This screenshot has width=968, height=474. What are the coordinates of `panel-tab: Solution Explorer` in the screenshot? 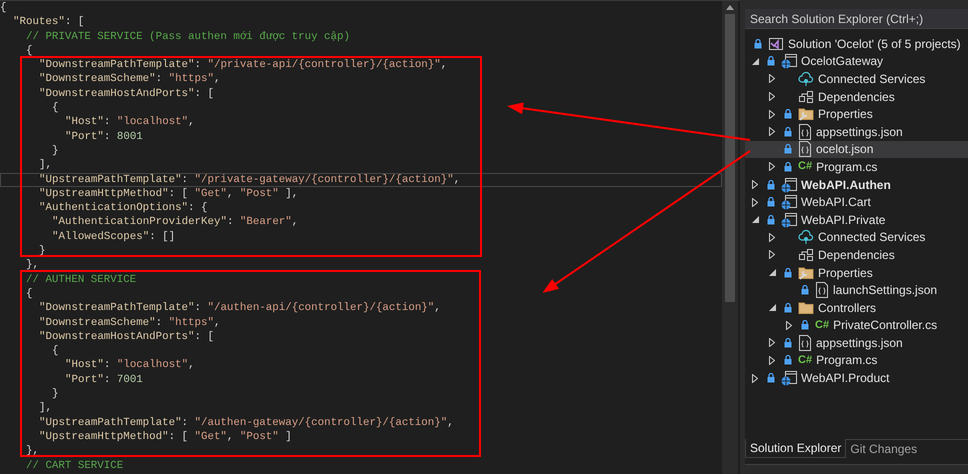 It's located at (795, 448).